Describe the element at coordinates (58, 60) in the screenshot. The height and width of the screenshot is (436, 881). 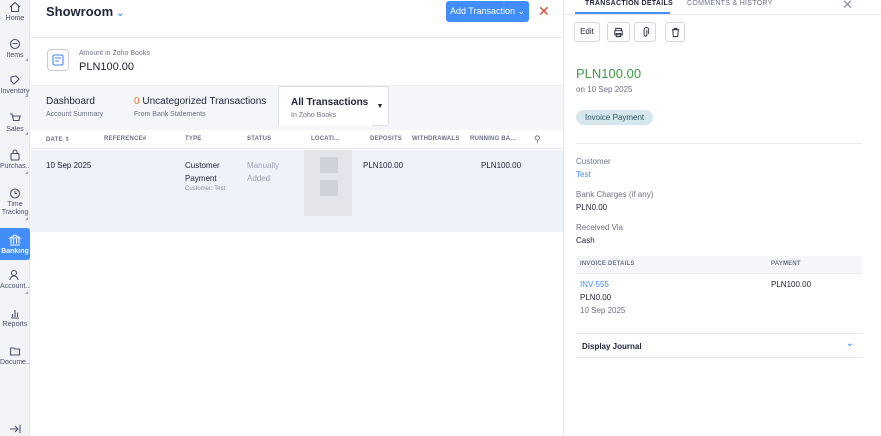
I see `bank-account-icon` at that location.